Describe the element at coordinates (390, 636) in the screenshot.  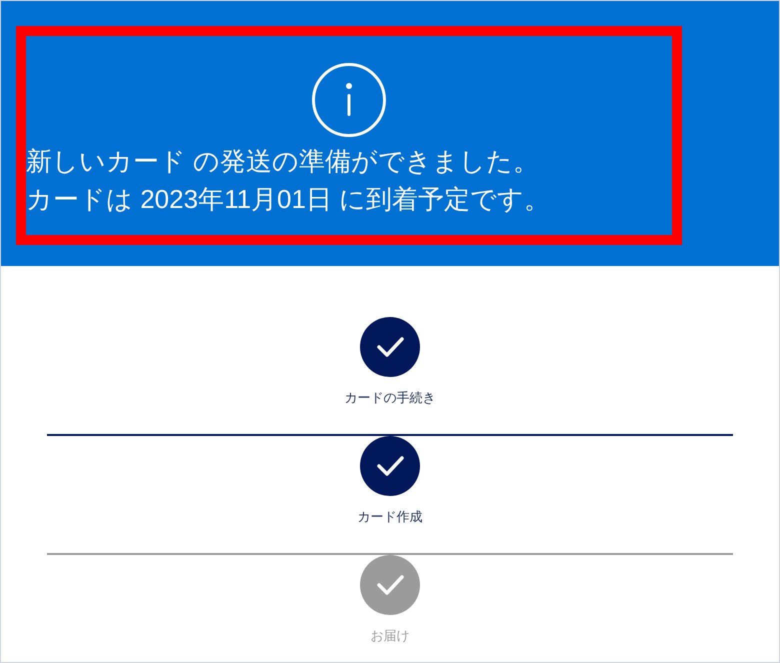
I see `step-label: お届け` at that location.